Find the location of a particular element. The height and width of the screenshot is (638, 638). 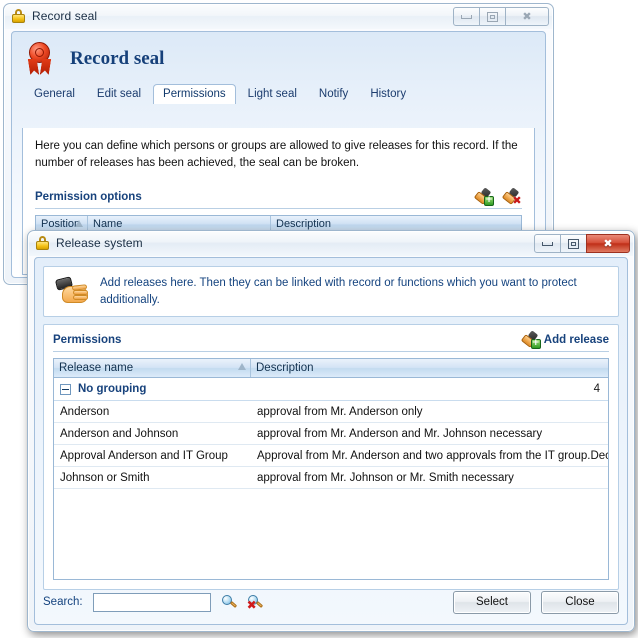

column-header-release-name: Release name is located at coordinates (152, 368).